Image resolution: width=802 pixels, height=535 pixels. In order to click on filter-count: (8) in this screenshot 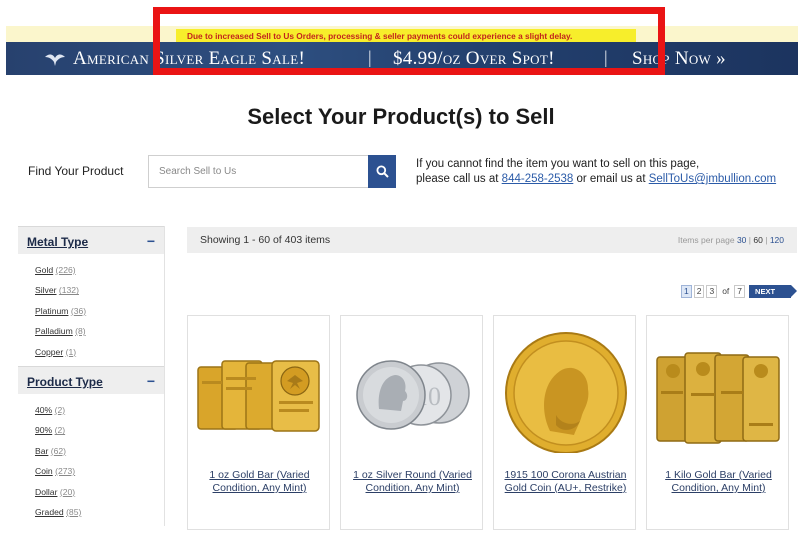, I will do `click(80, 331)`.